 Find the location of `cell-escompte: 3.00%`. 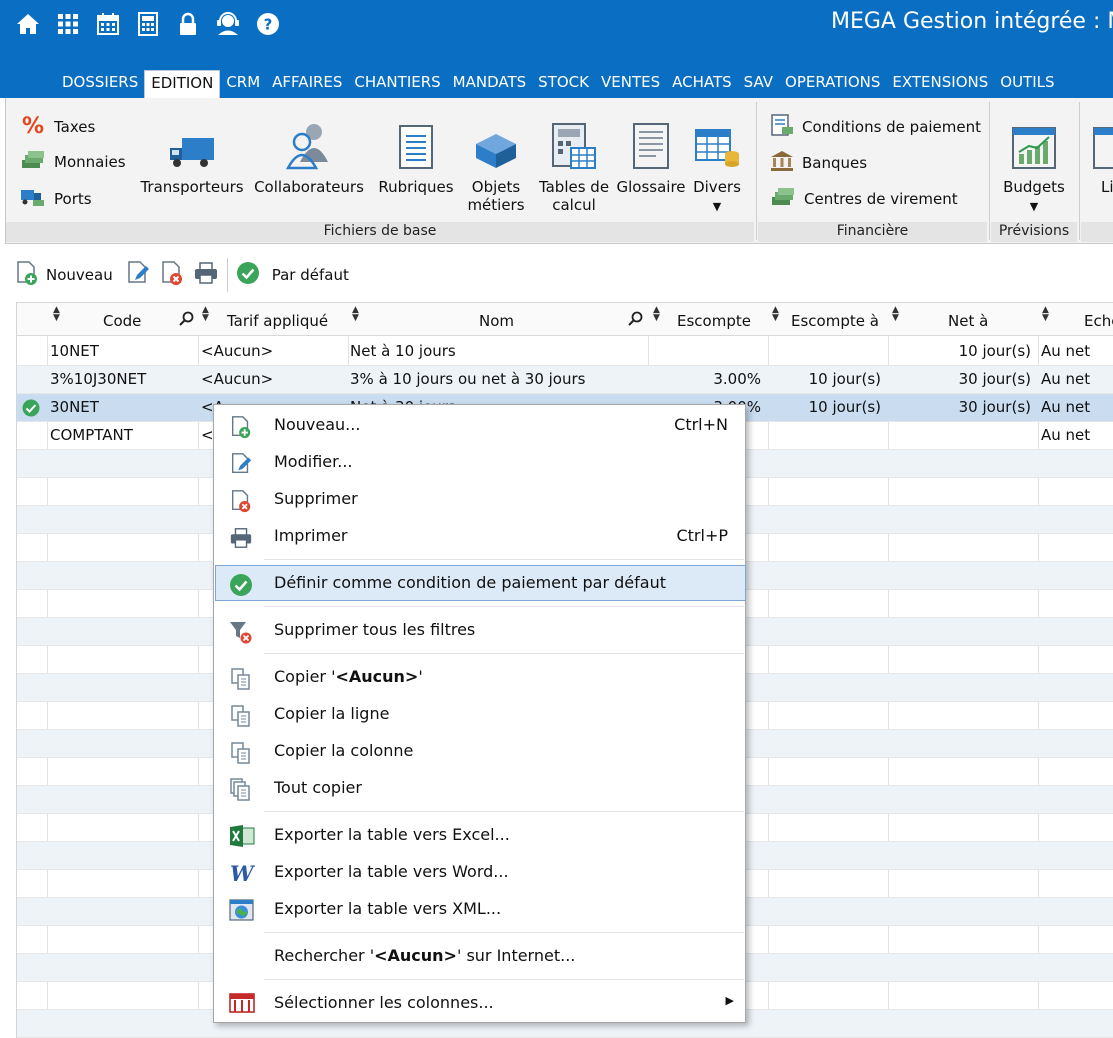

cell-escompte: 3.00% is located at coordinates (737, 379).